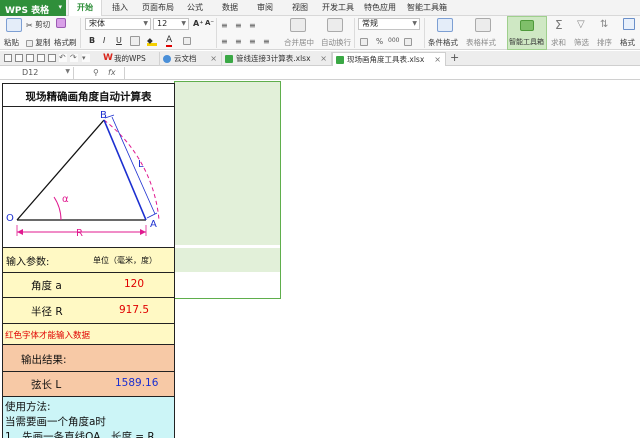  I want to click on tab-formulas: 公式, so click(195, 8).